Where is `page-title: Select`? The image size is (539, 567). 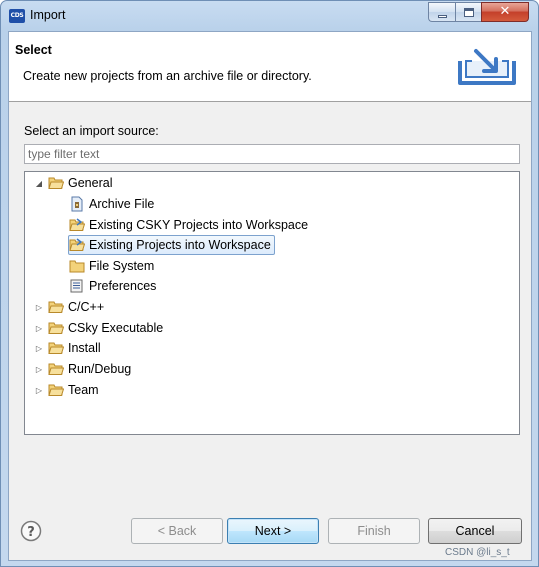
page-title: Select is located at coordinates (33, 50).